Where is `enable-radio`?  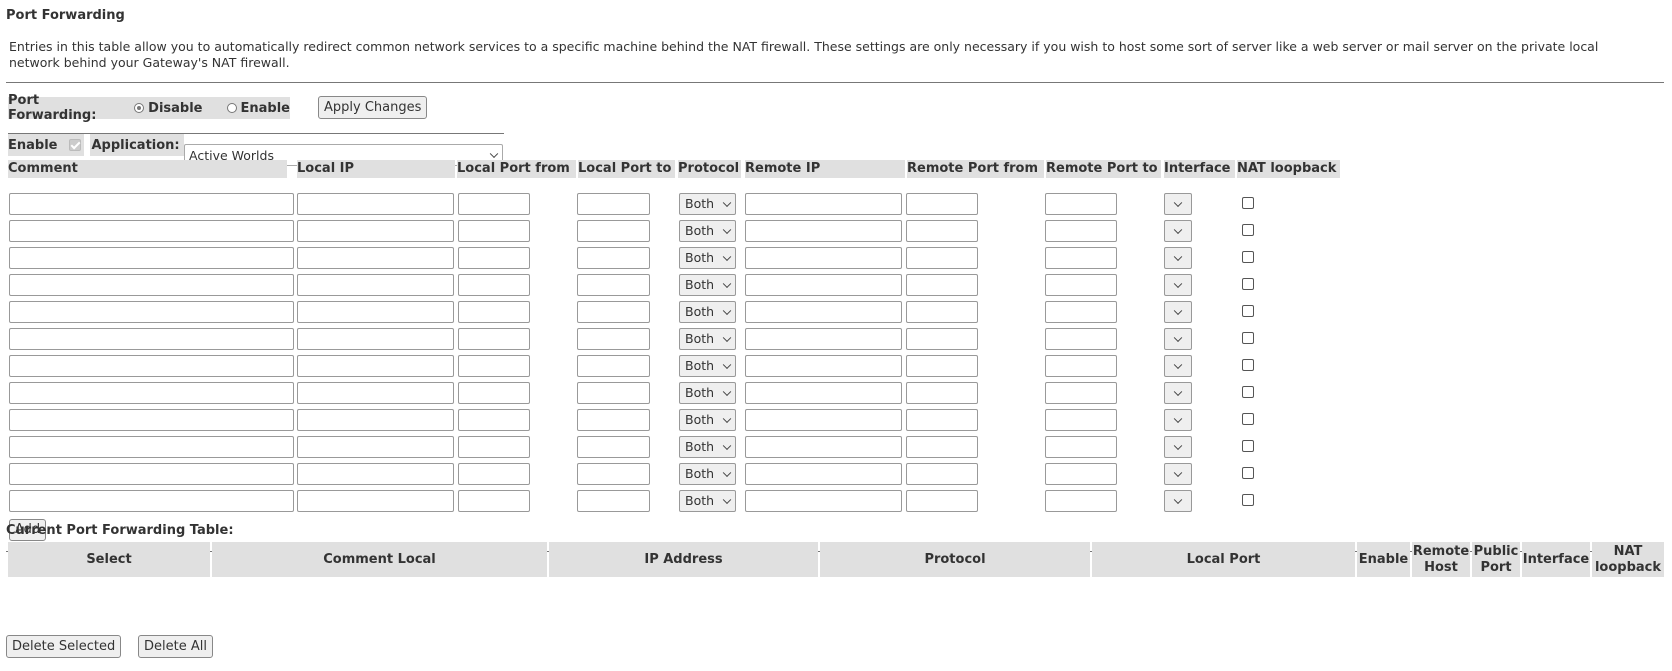 enable-radio is located at coordinates (231, 108).